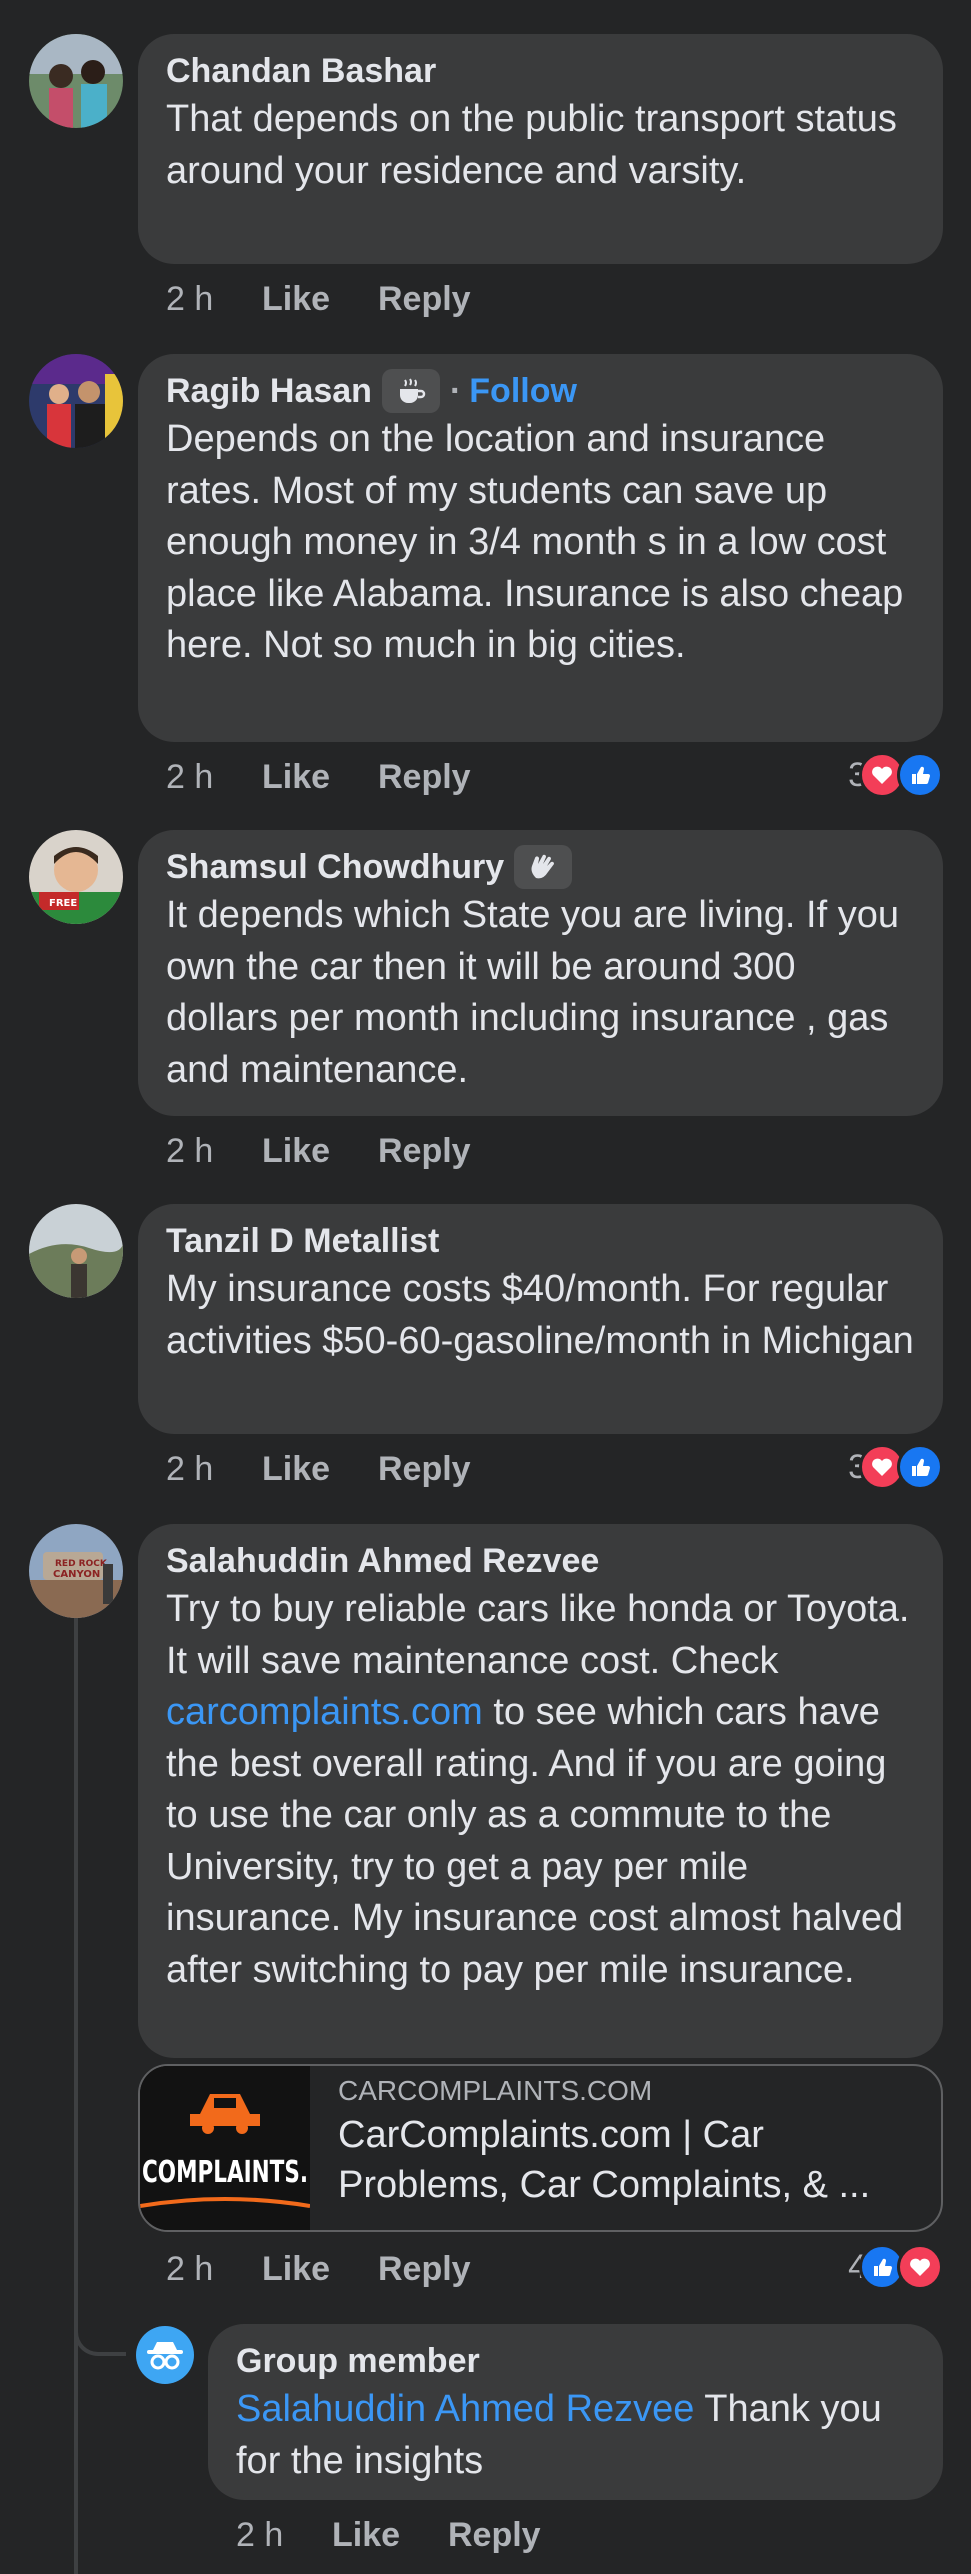 The image size is (971, 2574). Describe the element at coordinates (540, 71) in the screenshot. I see `commenter-name: Chandan Bashar` at that location.